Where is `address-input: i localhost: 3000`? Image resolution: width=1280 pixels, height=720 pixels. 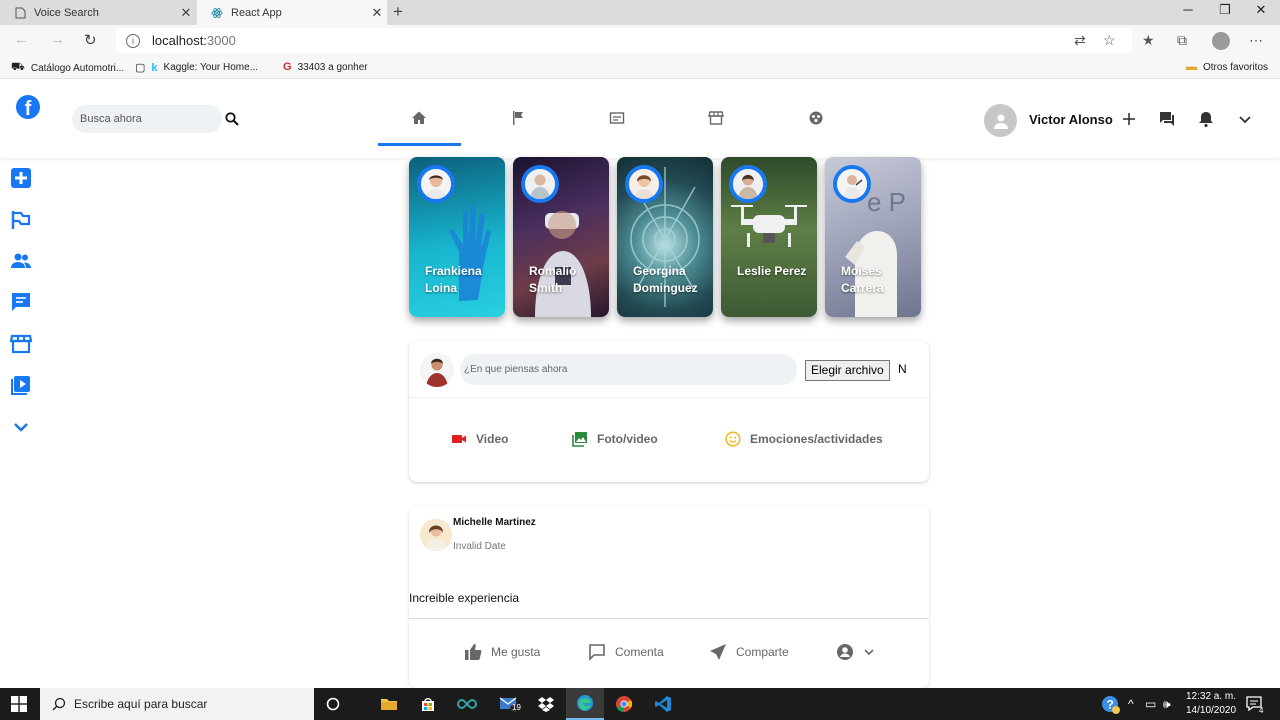 address-input: i localhost: 3000 is located at coordinates (624, 40).